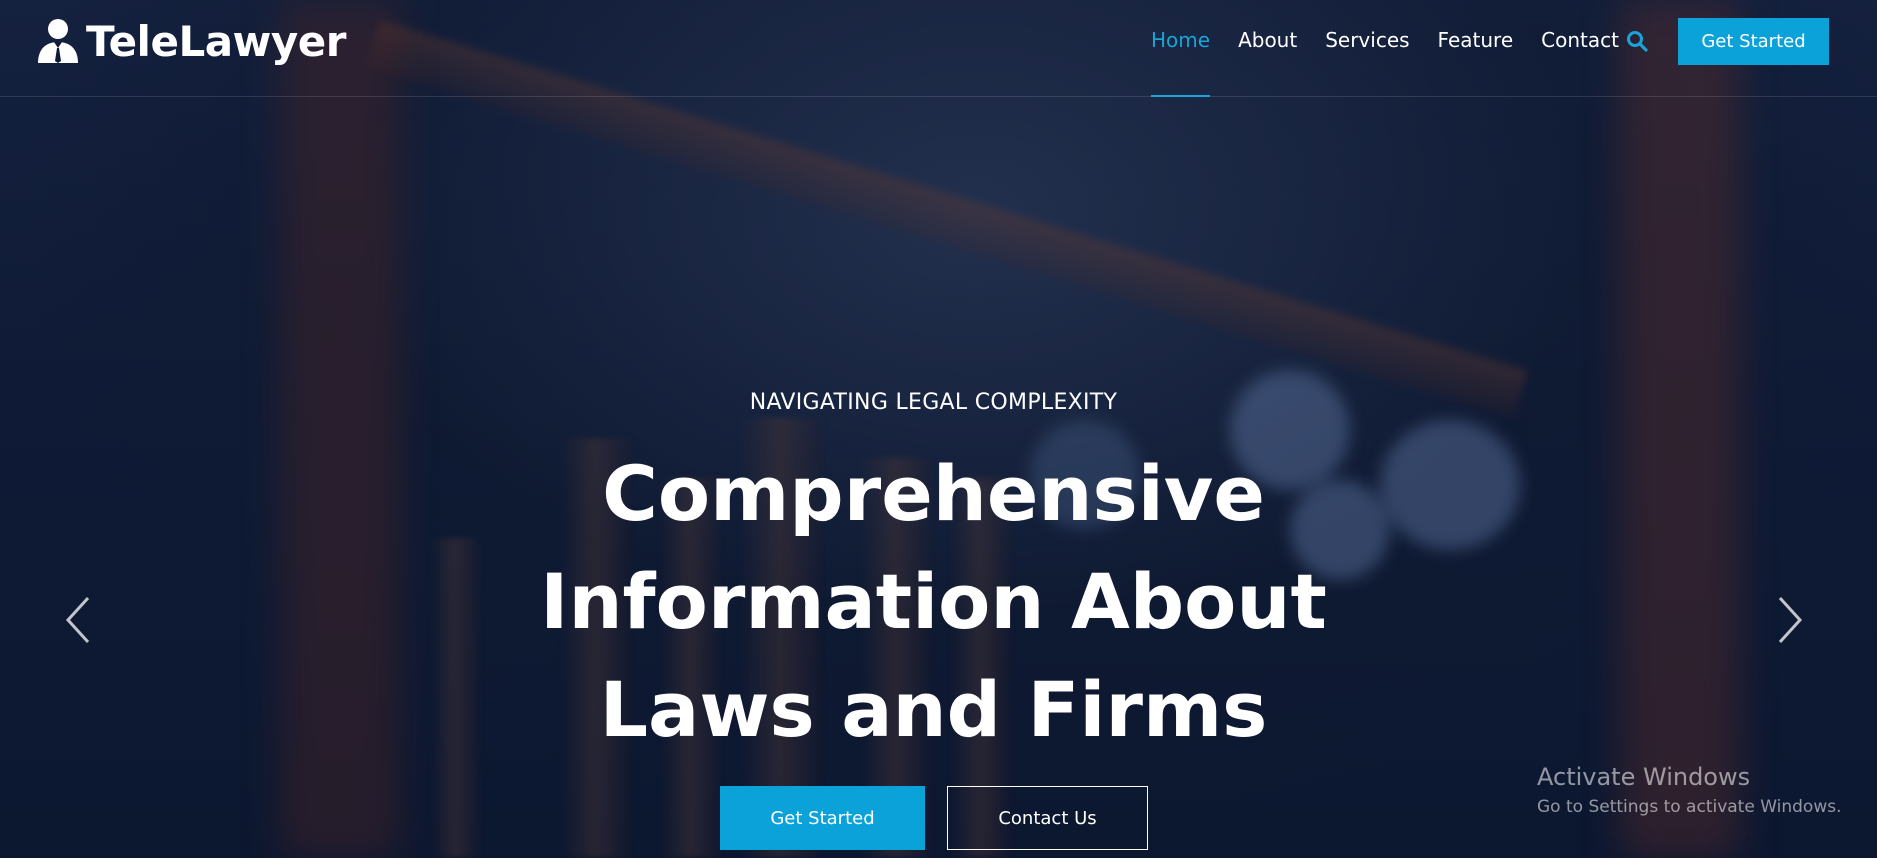 The width and height of the screenshot is (1877, 858). I want to click on brand-logo: TeleLawyer, so click(191, 41).